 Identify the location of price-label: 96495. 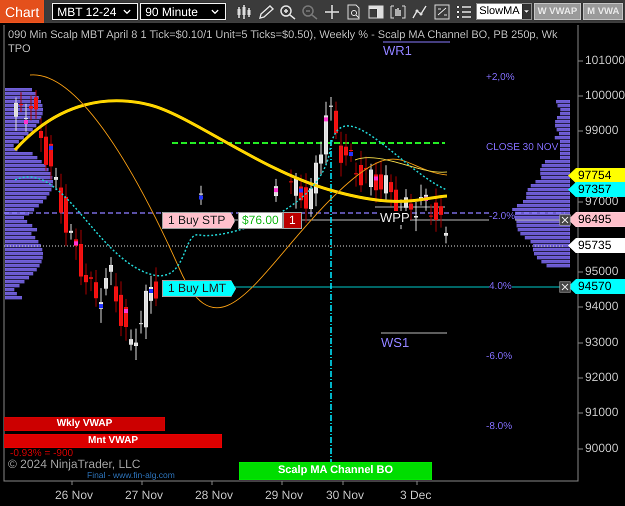
(596, 220).